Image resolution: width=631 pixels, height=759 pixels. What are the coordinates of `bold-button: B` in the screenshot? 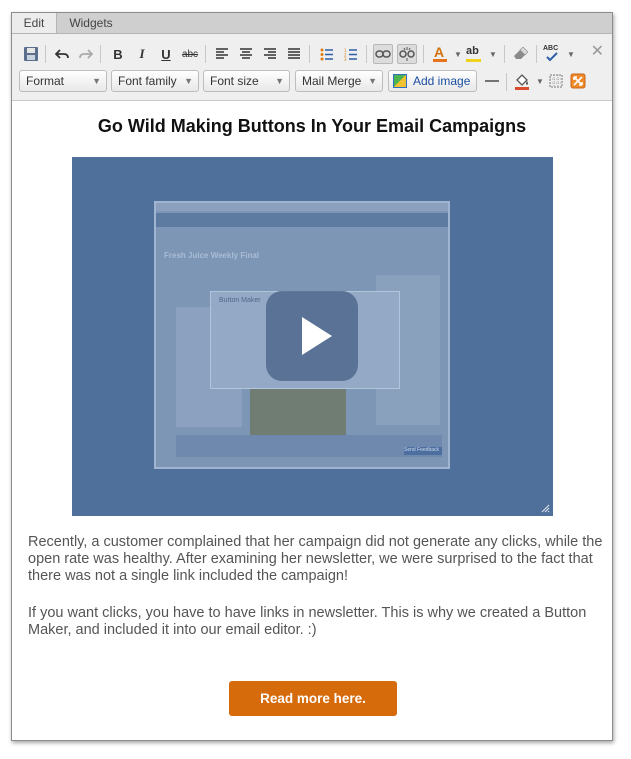 It's located at (118, 54).